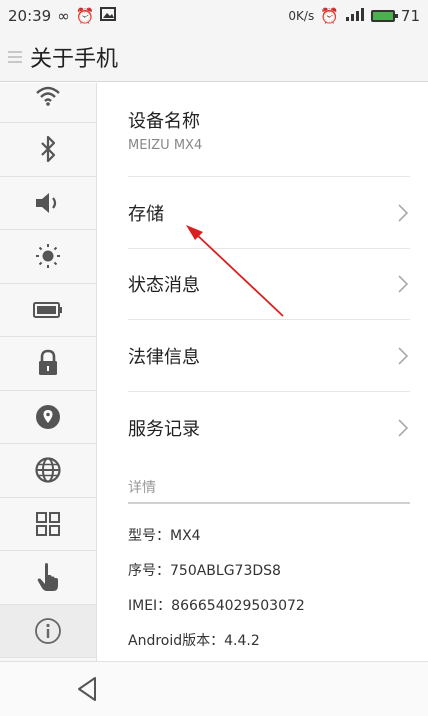 Image resolution: width=428 pixels, height=716 pixels. What do you see at coordinates (146, 214) in the screenshot?
I see `storage-label: 存储` at bounding box center [146, 214].